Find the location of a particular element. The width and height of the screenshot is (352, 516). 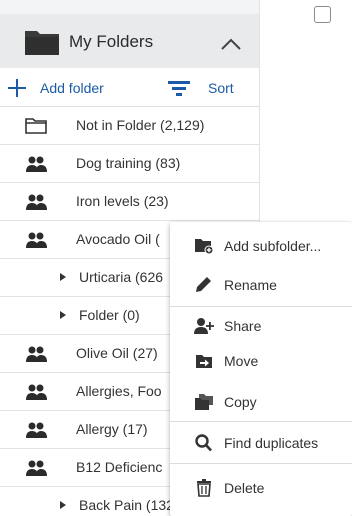

folder-label: B12 Deficienc is located at coordinates (119, 467).